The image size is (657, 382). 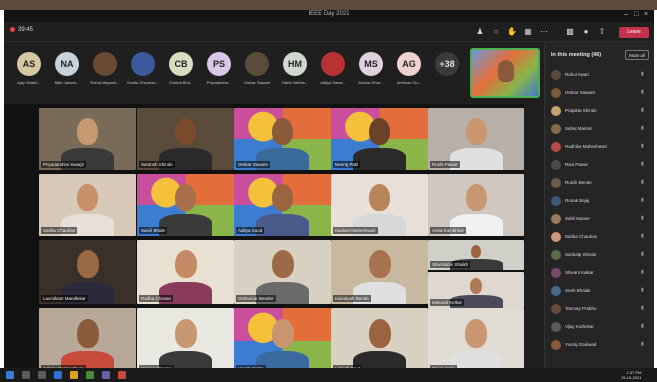 I want to click on chat-icon: ○, so click(x=496, y=32).